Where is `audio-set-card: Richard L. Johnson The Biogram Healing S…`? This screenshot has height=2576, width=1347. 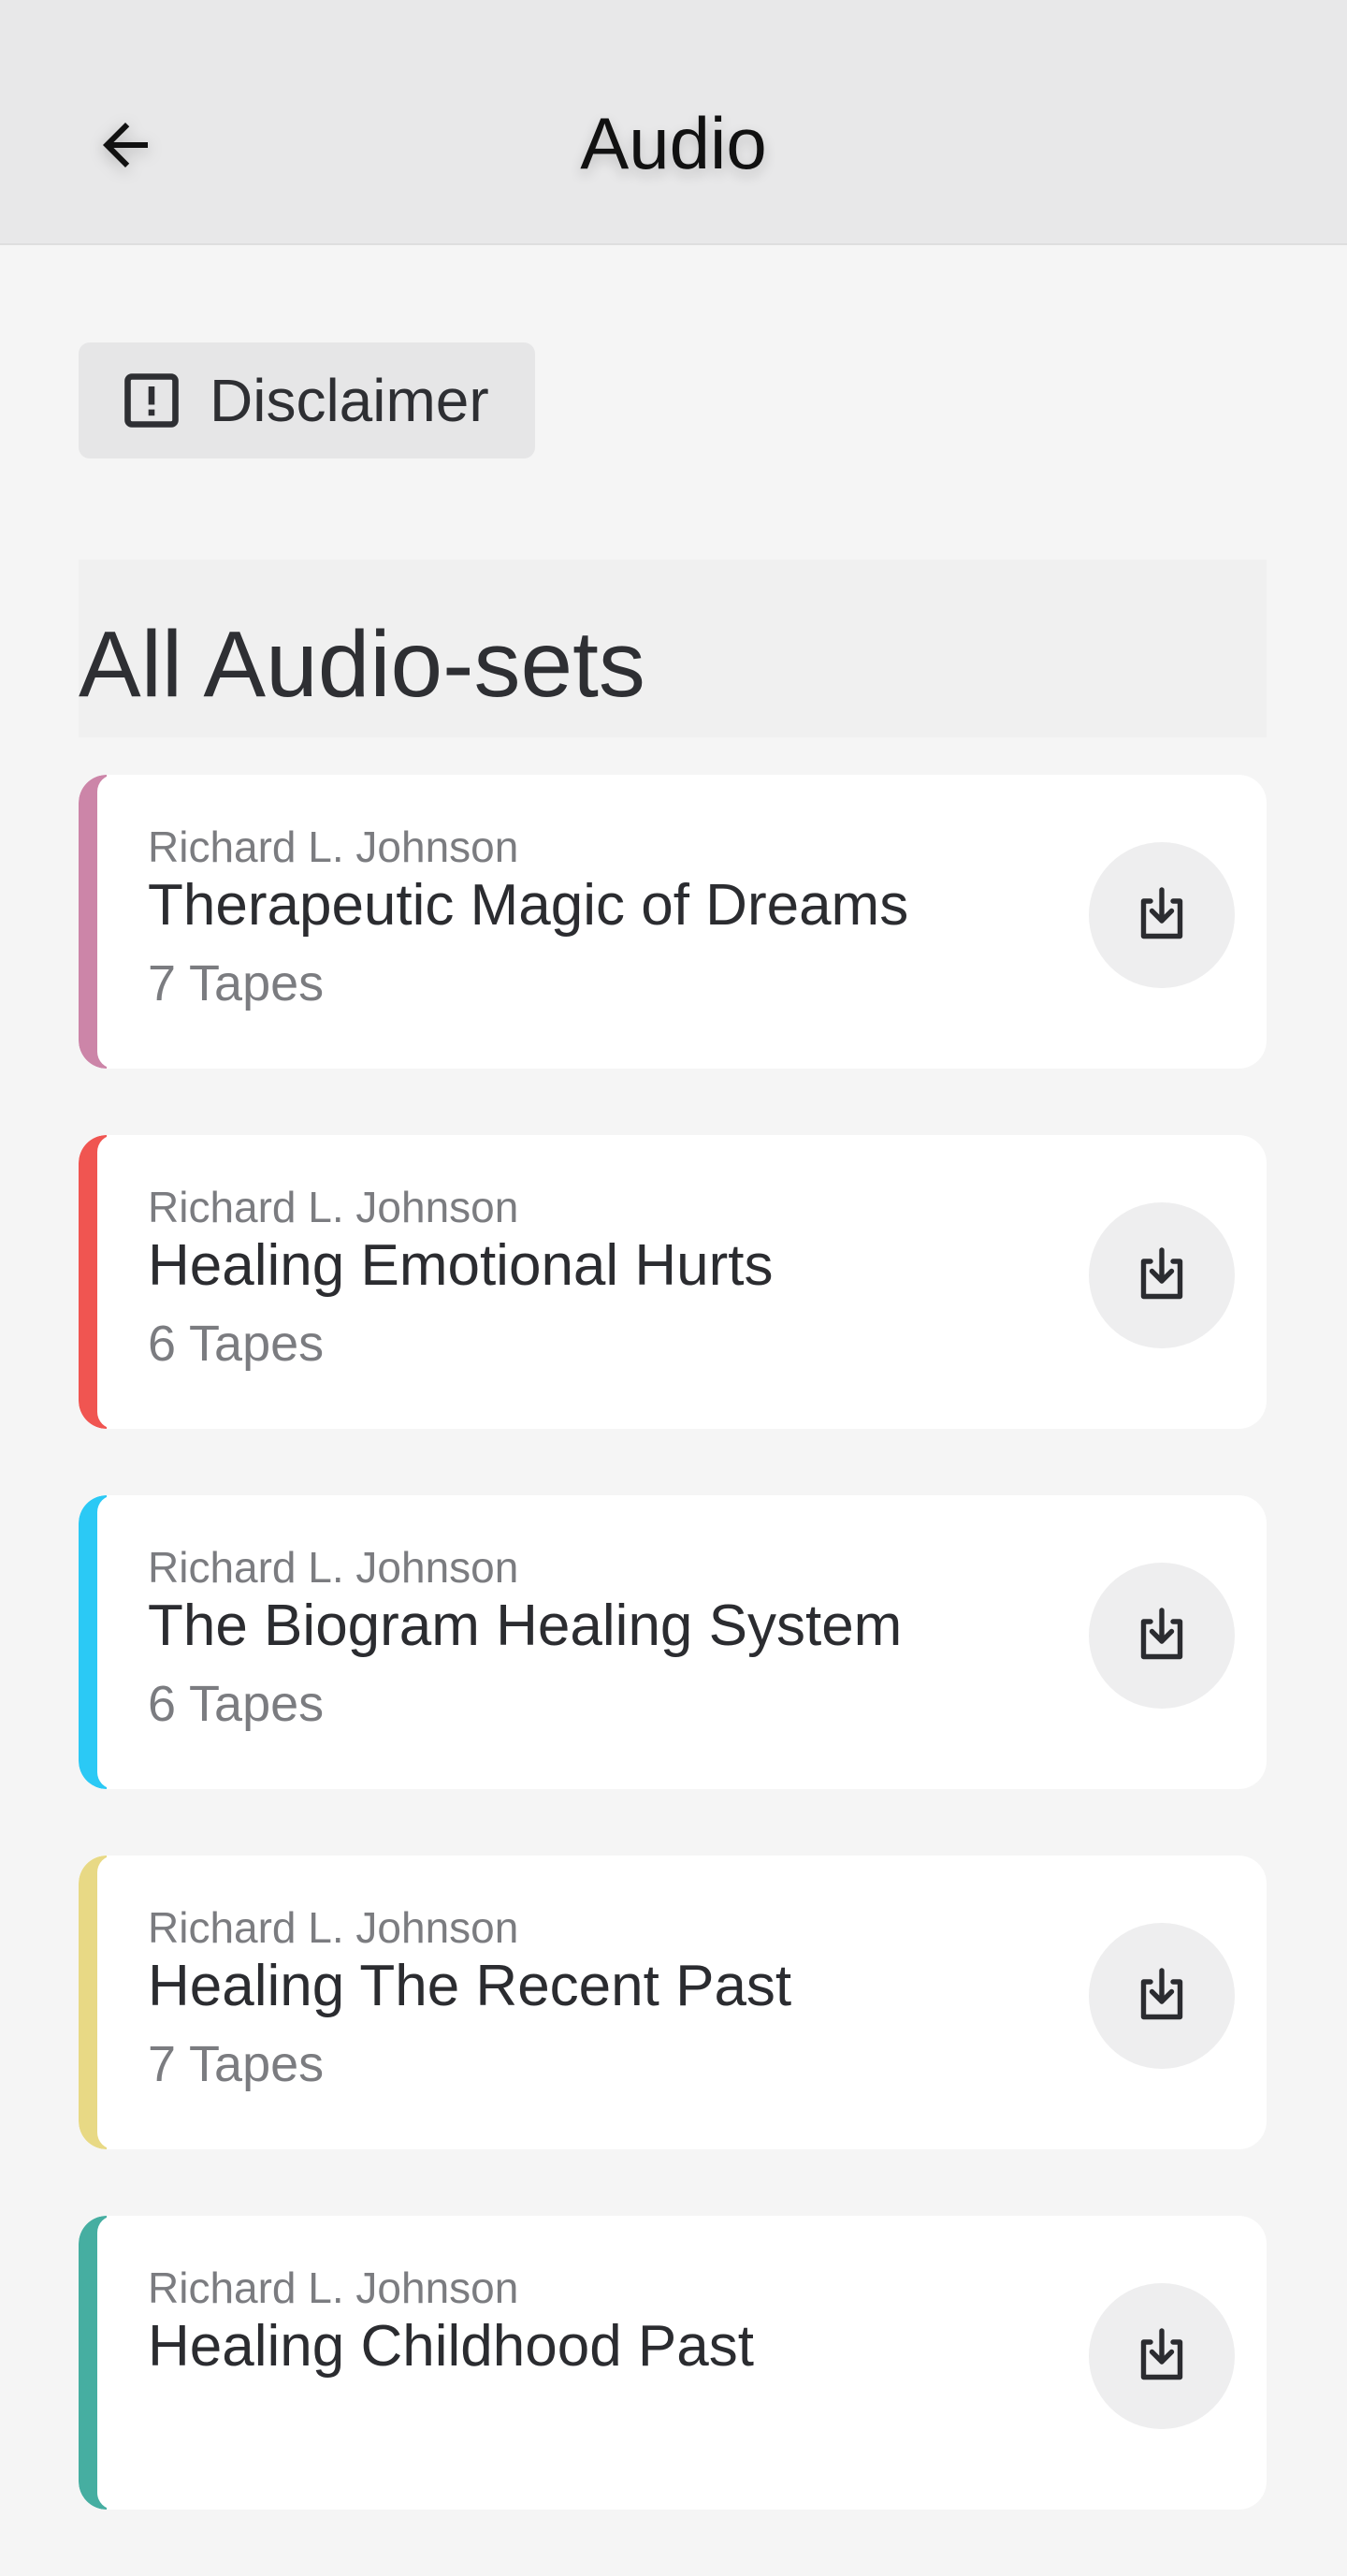
audio-set-card: Richard L. Johnson The Biogram Healing S… is located at coordinates (673, 1642).